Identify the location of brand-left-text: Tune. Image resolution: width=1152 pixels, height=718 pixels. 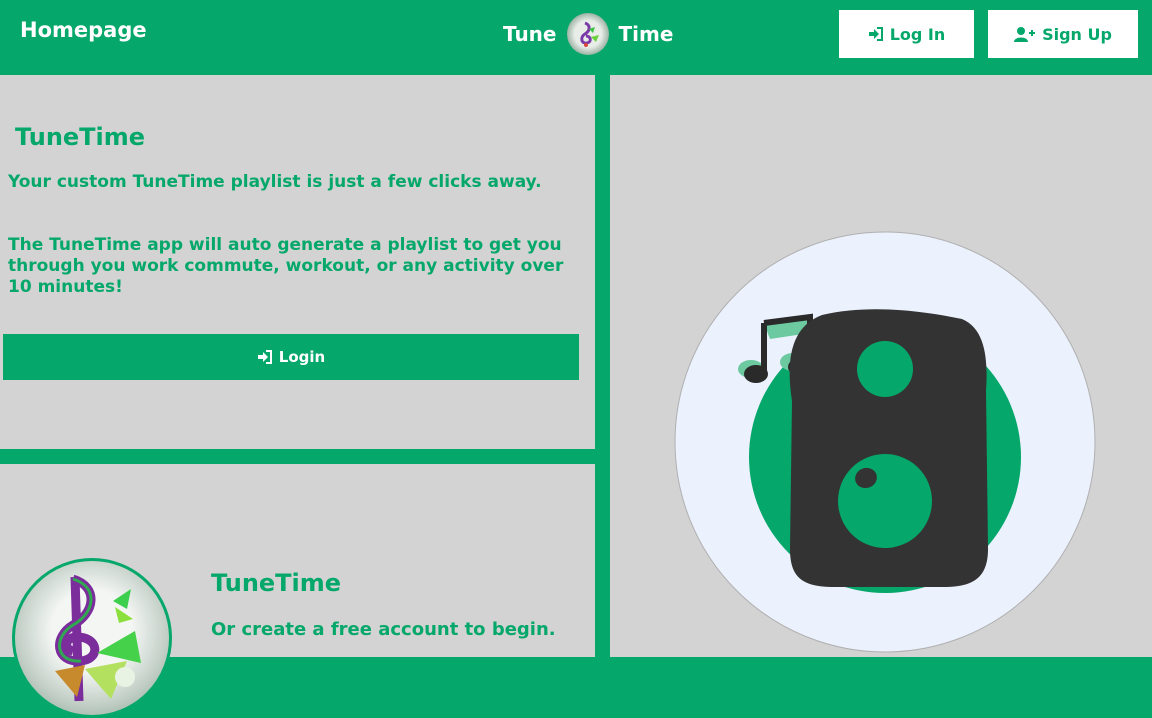
(530, 34).